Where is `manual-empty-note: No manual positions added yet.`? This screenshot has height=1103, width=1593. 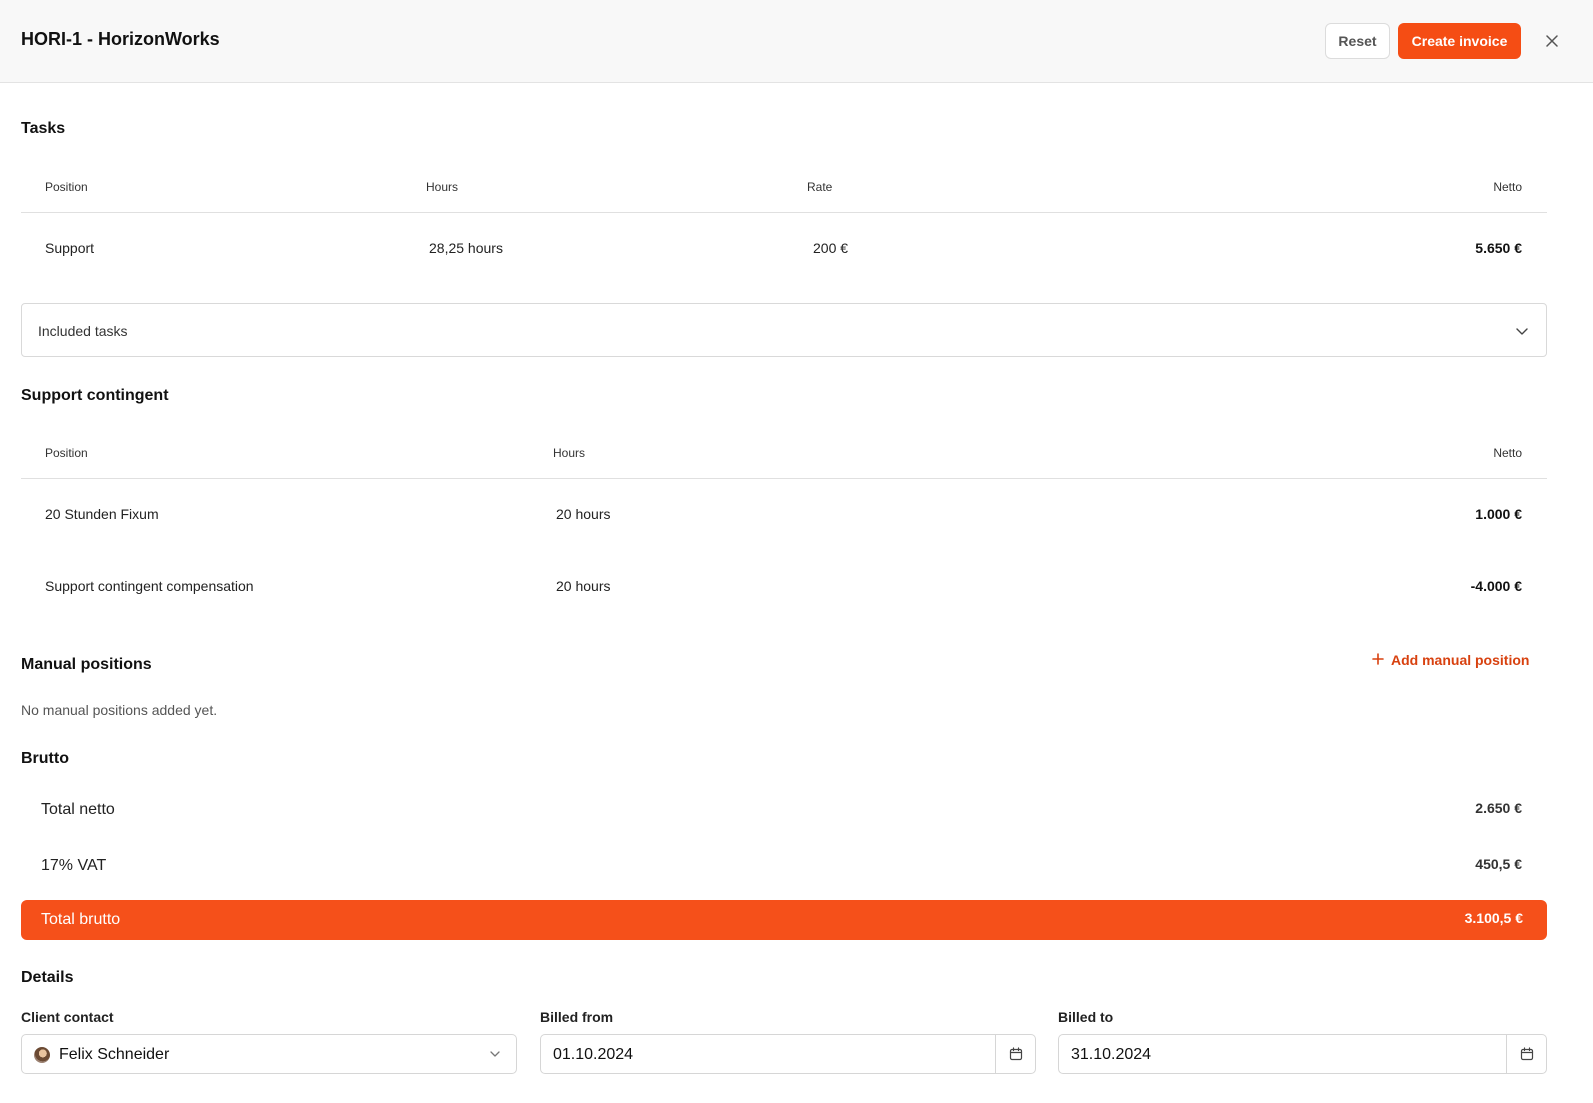
manual-empty-note: No manual positions added yet. is located at coordinates (119, 710).